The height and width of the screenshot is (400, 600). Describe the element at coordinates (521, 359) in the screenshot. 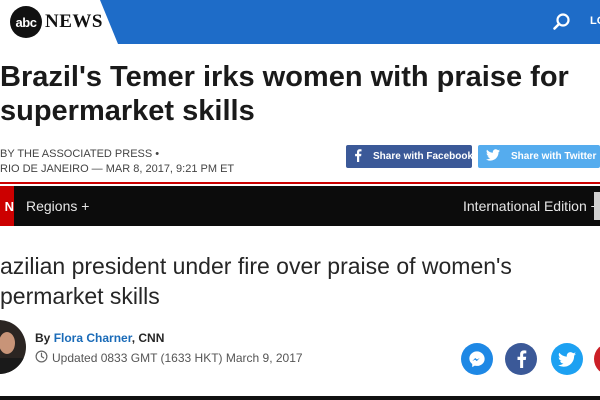

I see `facebook-icon` at that location.